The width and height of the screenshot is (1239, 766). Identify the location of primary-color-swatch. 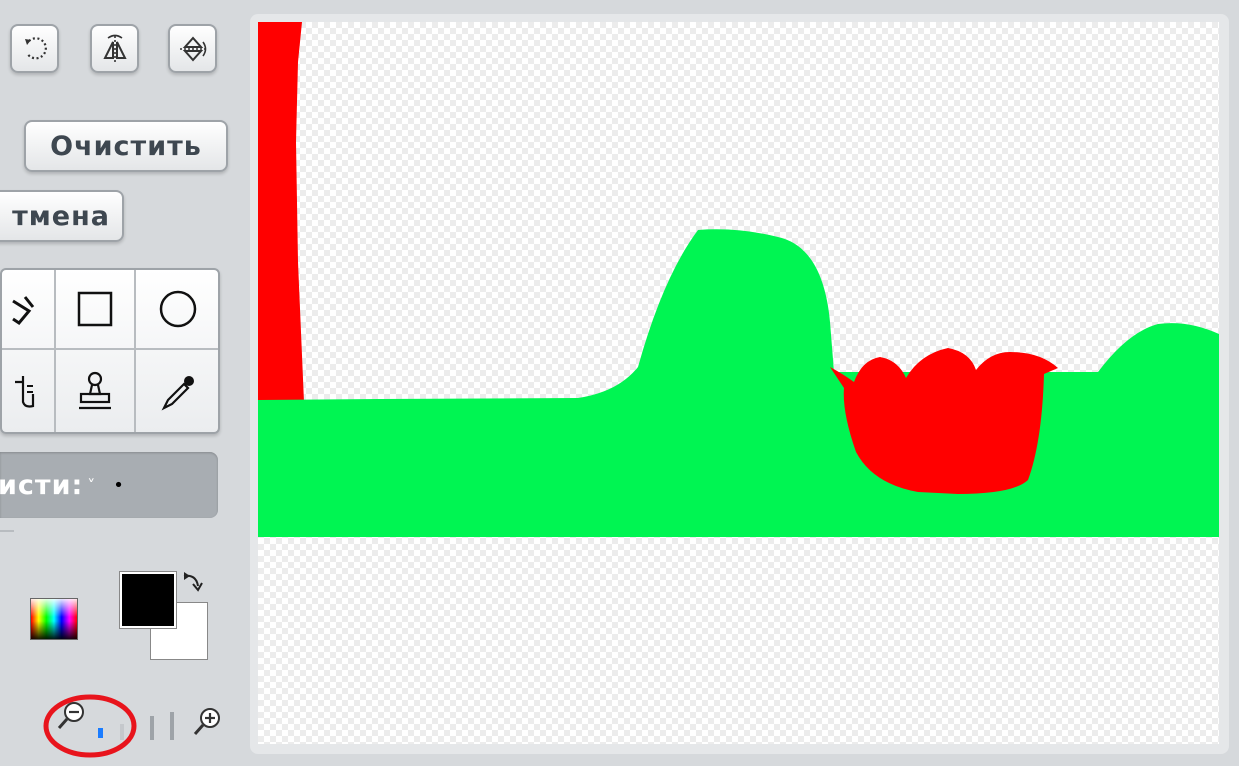
(148, 600).